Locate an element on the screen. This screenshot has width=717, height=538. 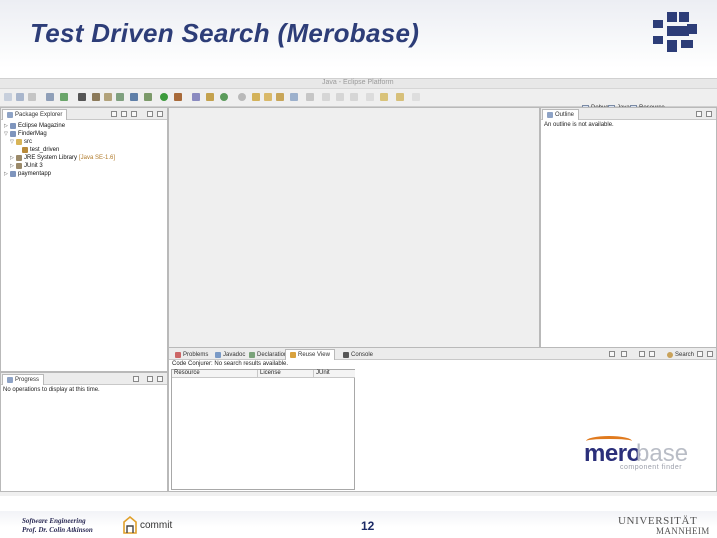
tree-item: ▷ Eclipse Magazine is located at coordinates (34, 126).